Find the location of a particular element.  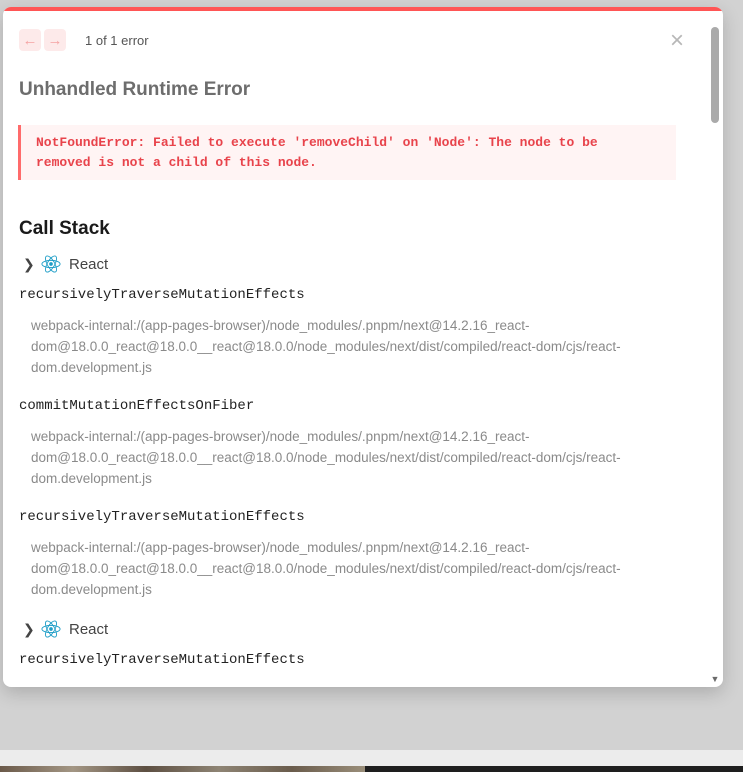

background-dark-area is located at coordinates (554, 769).